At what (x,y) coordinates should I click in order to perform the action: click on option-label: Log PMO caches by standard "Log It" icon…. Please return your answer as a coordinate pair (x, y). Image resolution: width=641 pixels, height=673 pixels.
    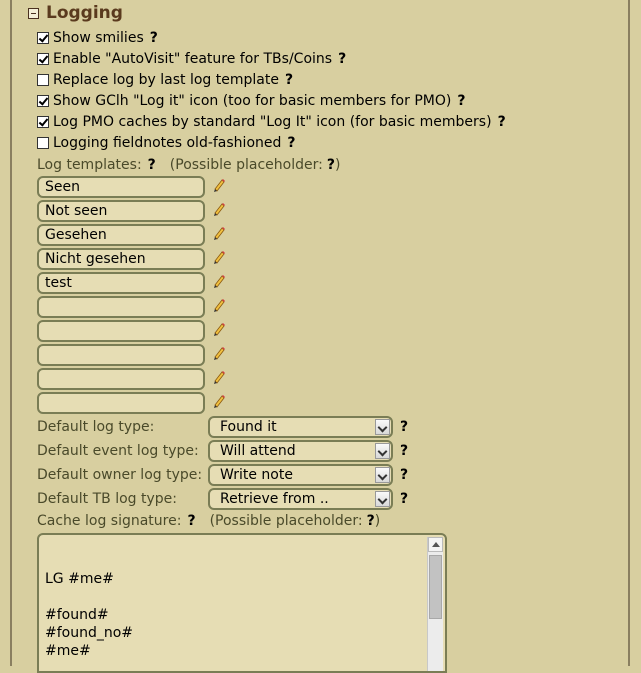
    Looking at the image, I should click on (272, 122).